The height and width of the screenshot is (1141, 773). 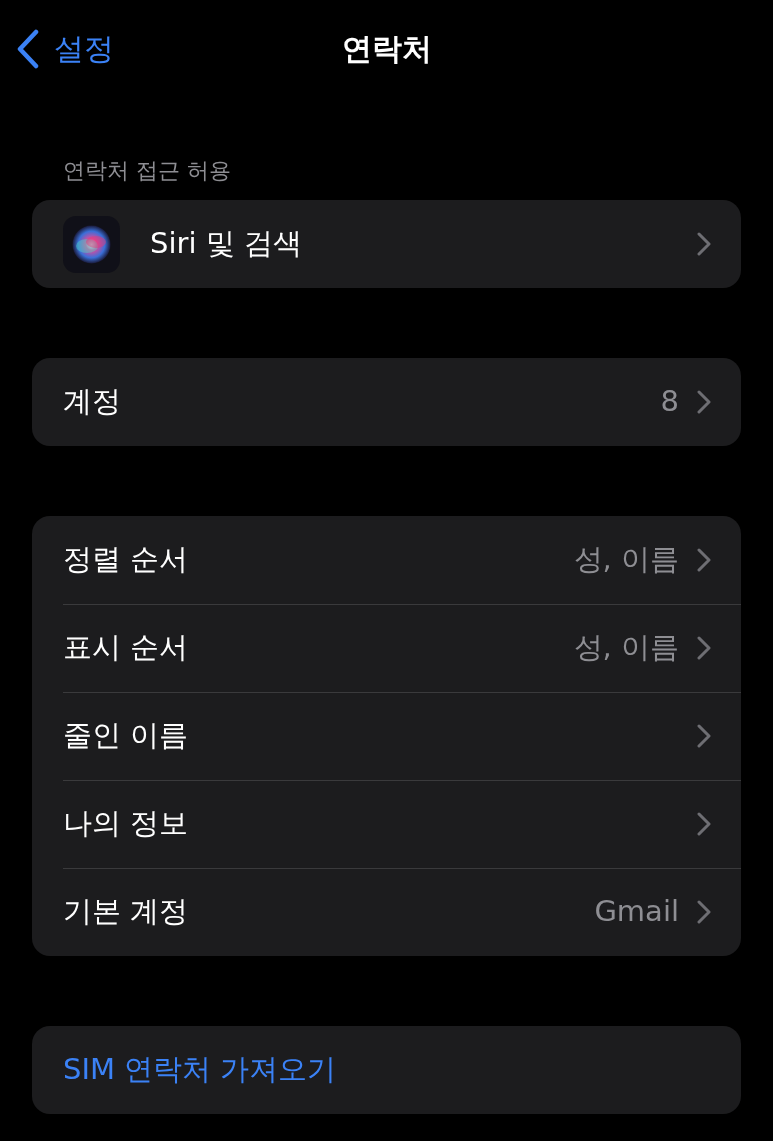 I want to click on row-label: 줄인 이름, so click(x=126, y=736).